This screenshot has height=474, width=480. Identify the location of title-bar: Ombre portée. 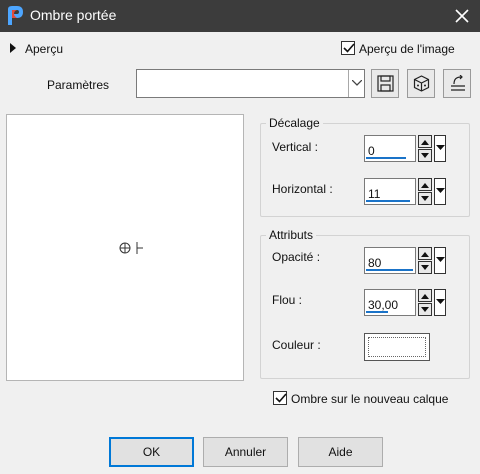
(240, 16).